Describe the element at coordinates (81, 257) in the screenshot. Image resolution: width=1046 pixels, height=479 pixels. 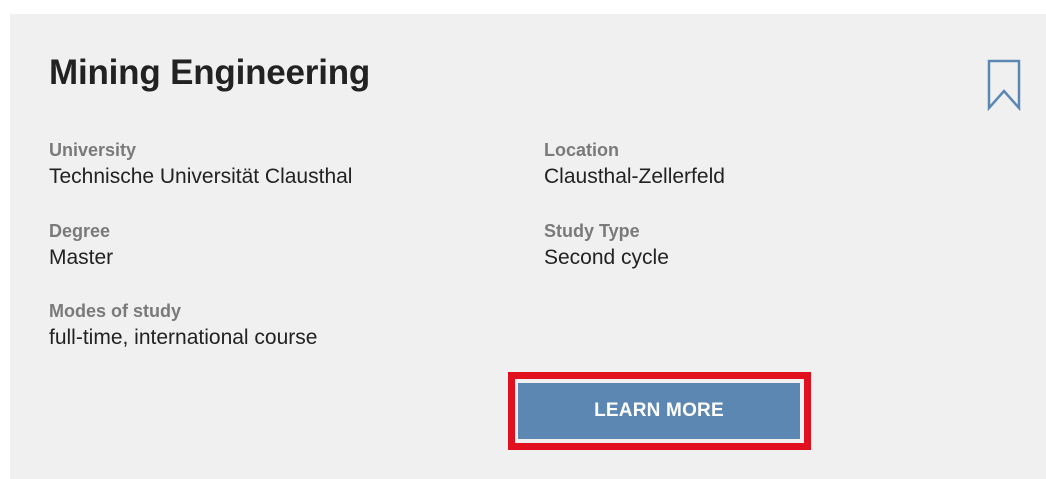
I see `degree-value: Master` at that location.